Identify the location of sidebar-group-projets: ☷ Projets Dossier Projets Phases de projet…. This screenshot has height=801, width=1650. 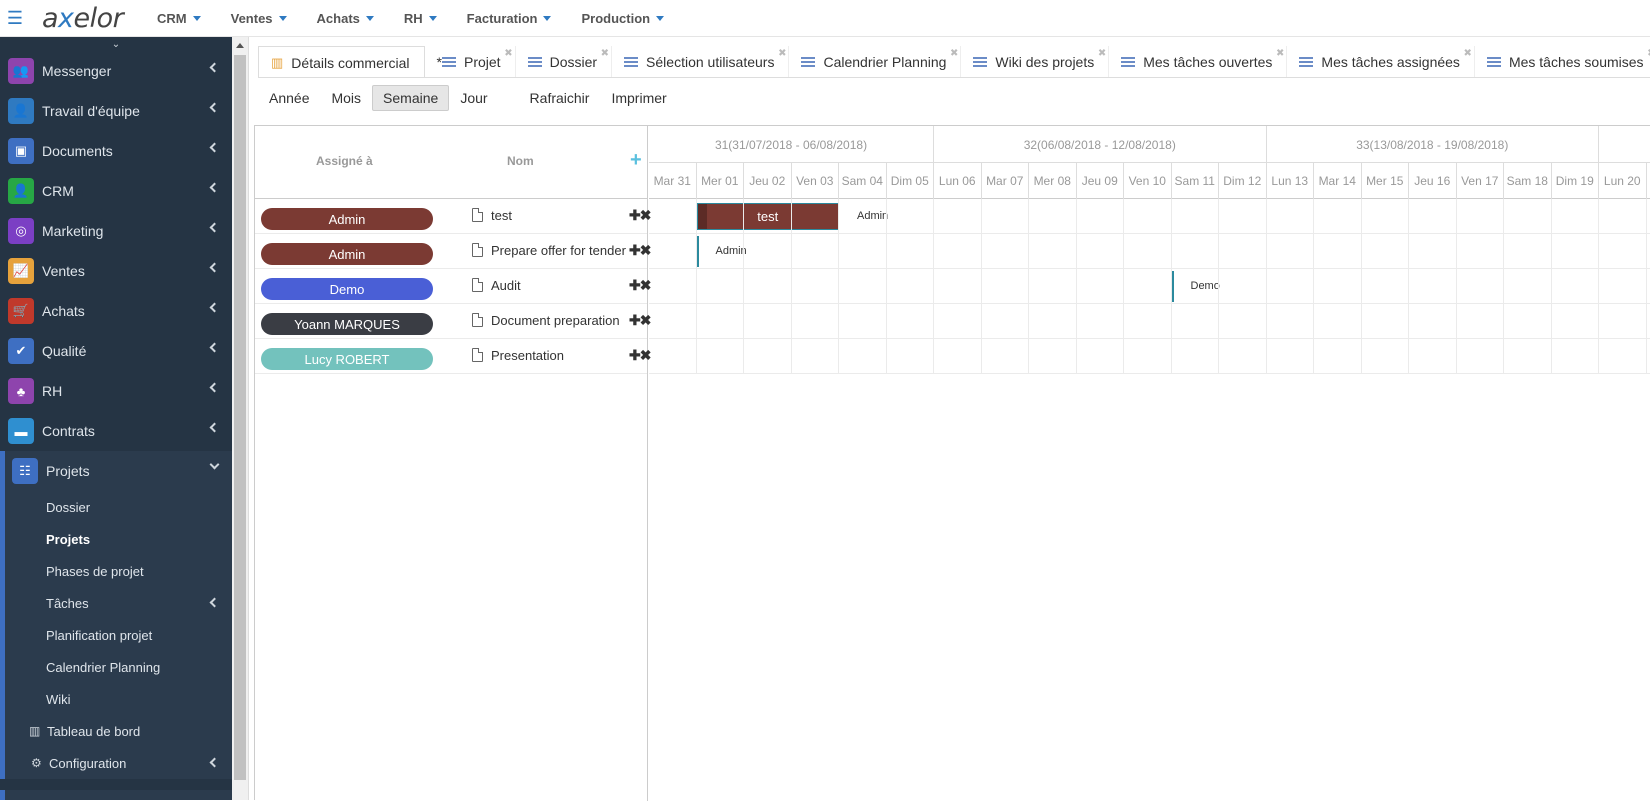
(116, 615).